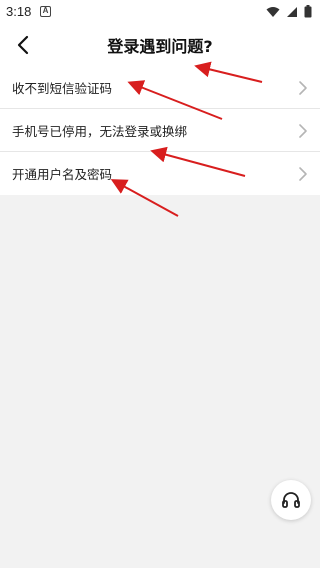  I want to click on option-phone-deactivated: 手机号已停用，无法登录或换绑, so click(160, 130).